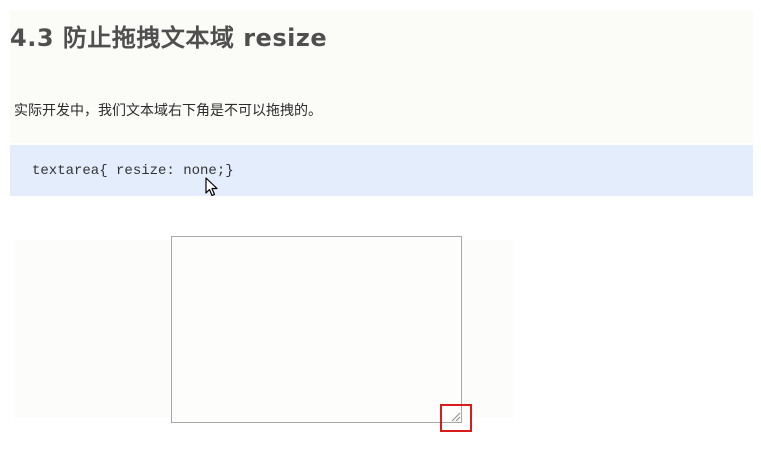  Describe the element at coordinates (381, 170) in the screenshot. I see `code-block: textarea{ resize: none;}` at that location.